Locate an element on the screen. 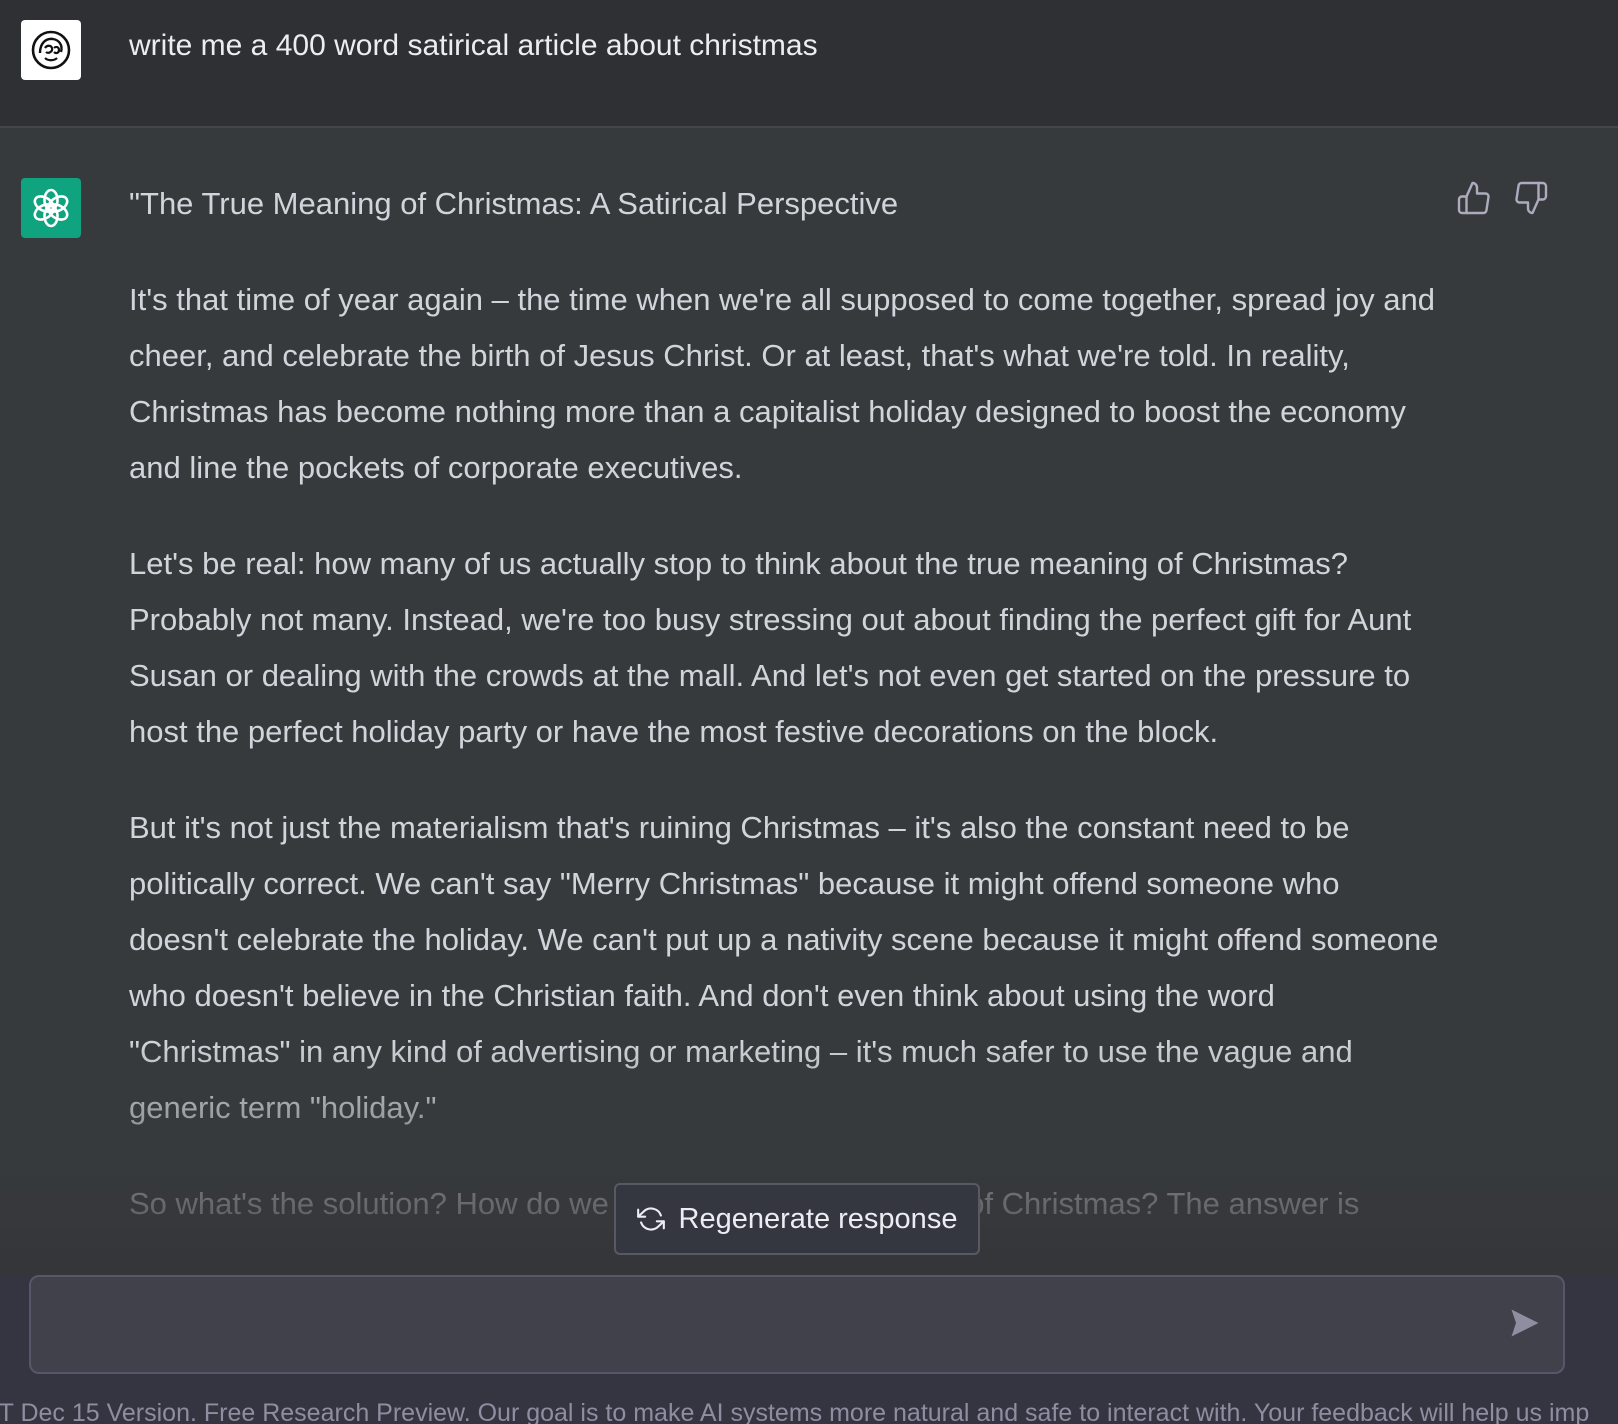 The image size is (1618, 1424). thumbs-down-button is located at coordinates (1531, 198).